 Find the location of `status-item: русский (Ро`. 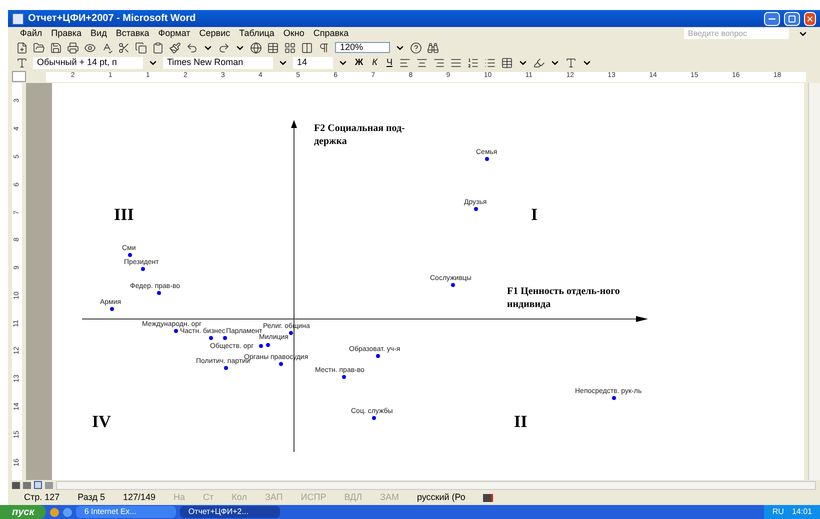

status-item: русский (Ро is located at coordinates (441, 497).